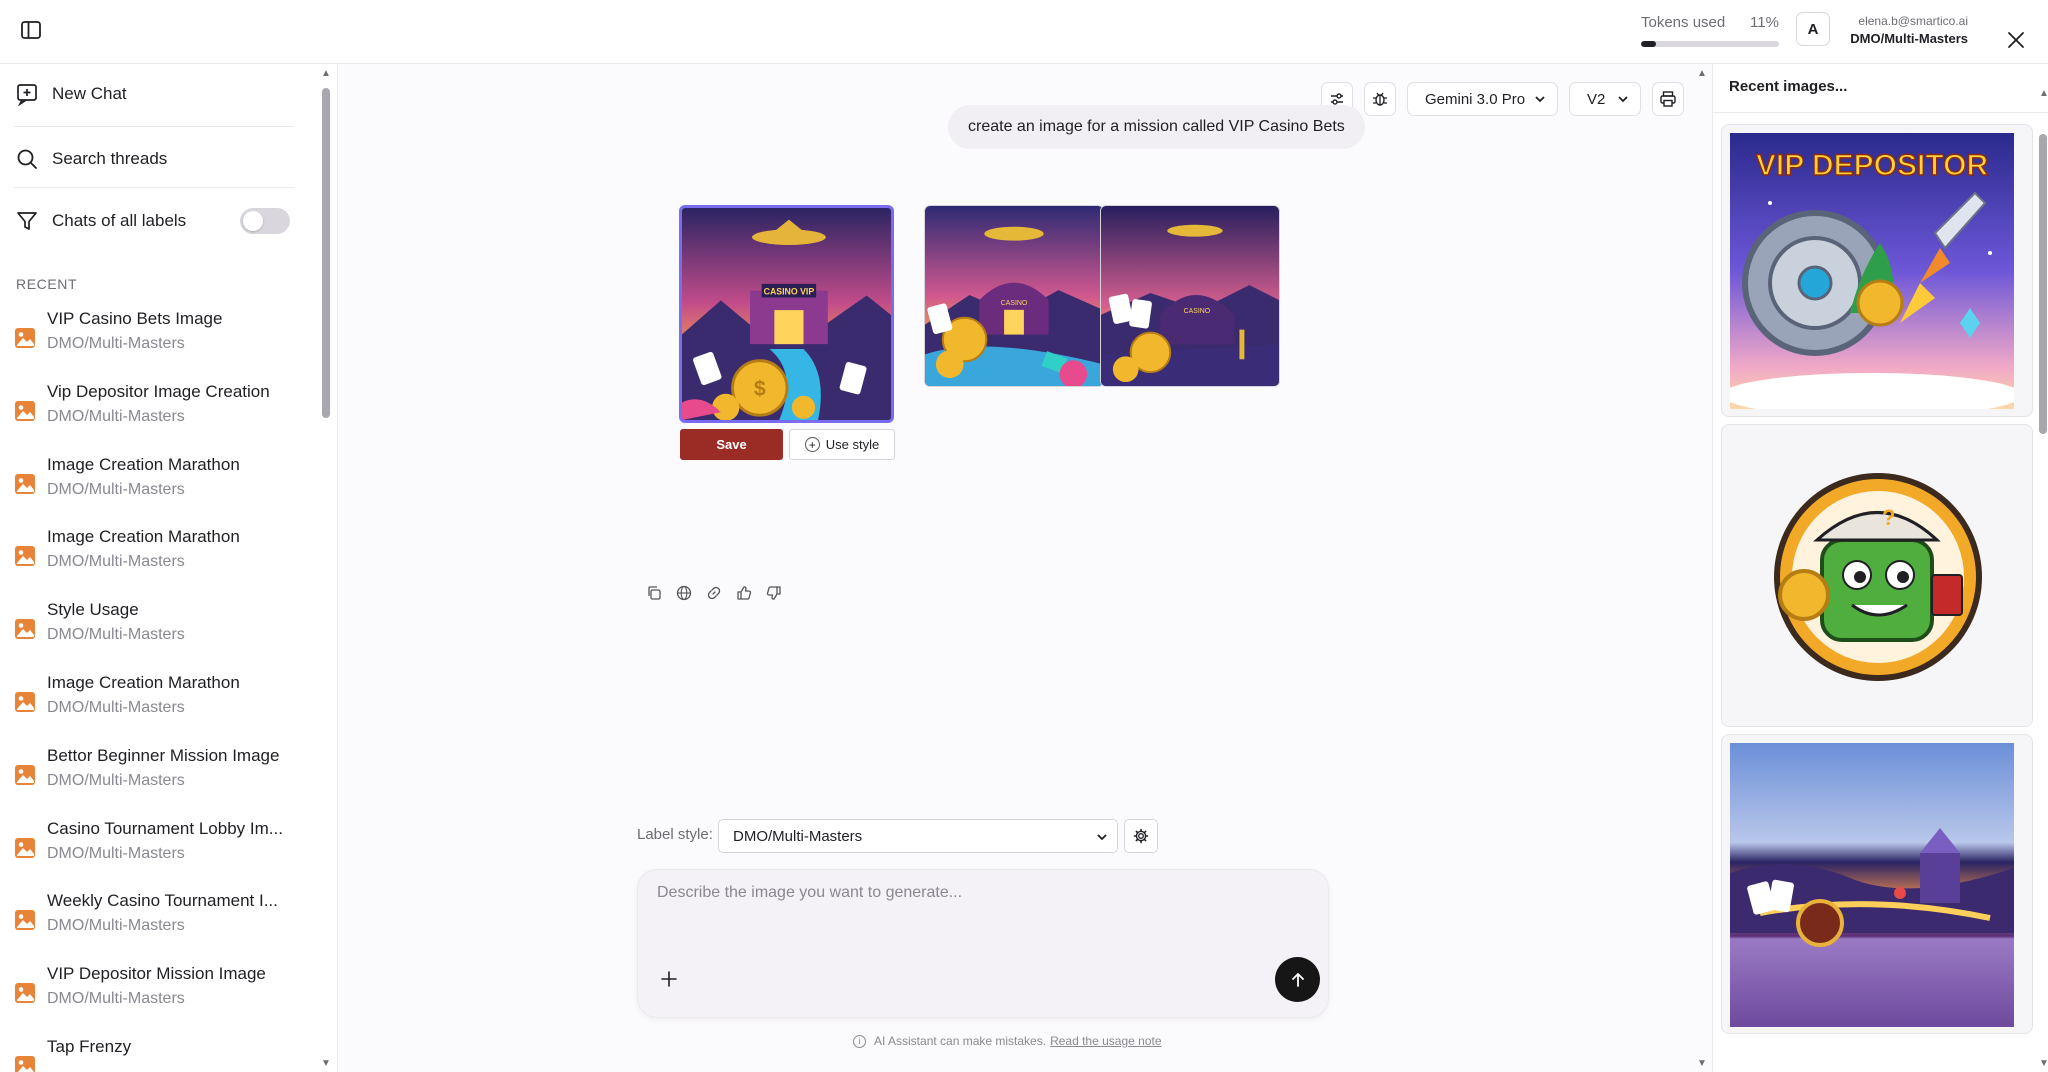 This screenshot has height=1072, width=2048. What do you see at coordinates (2043, 93) in the screenshot?
I see `right-scroll-up-icon: ▲` at bounding box center [2043, 93].